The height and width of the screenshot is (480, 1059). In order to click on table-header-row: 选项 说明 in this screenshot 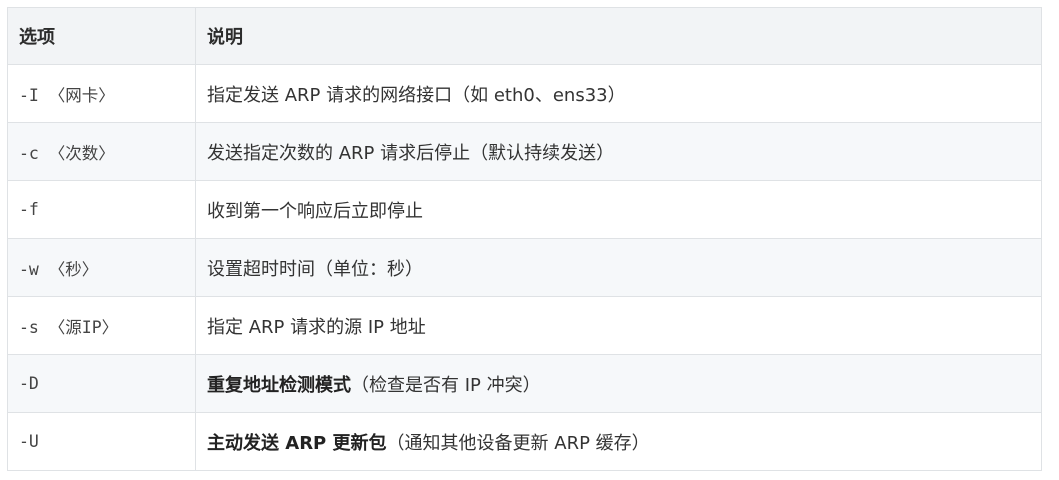, I will do `click(524, 36)`.